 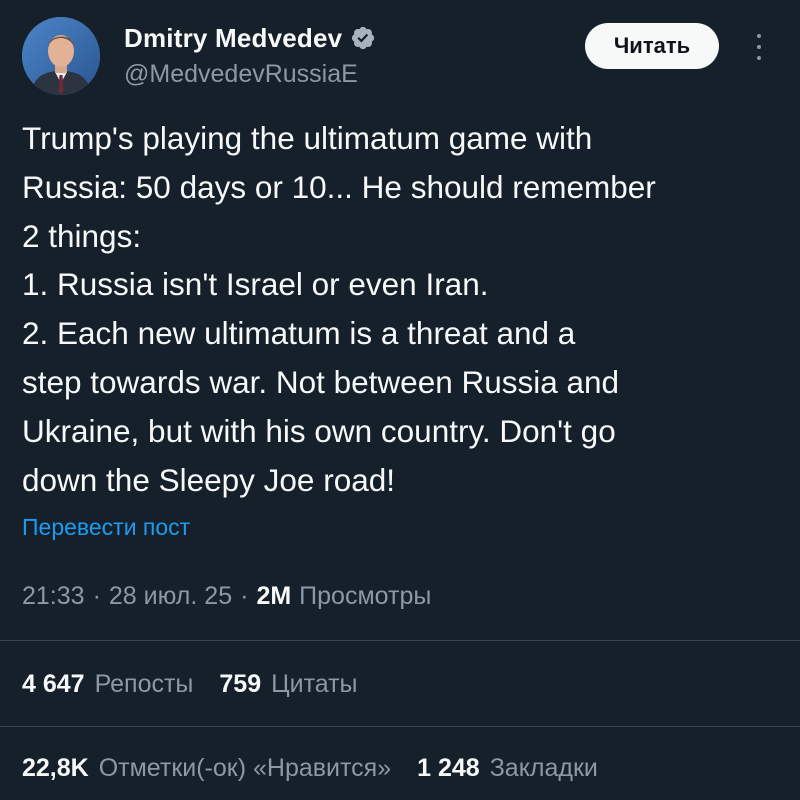 I want to click on more-options-icon, so click(x=759, y=47).